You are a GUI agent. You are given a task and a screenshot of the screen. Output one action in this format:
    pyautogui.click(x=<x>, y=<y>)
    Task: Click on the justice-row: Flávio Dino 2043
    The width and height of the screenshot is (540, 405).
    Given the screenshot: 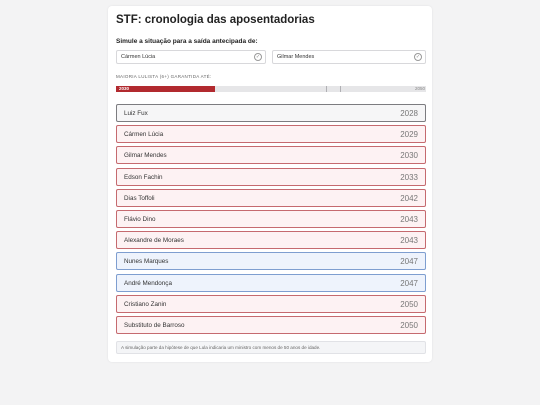 What is the action you would take?
    pyautogui.click(x=271, y=218)
    